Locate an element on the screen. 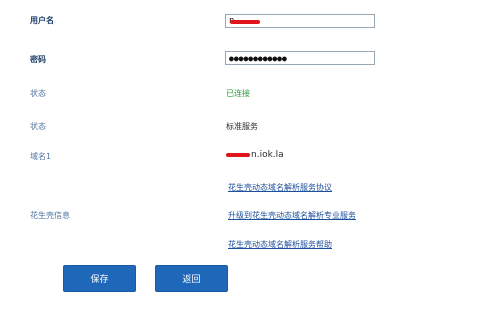 This screenshot has width=480, height=320. service-agreement-link: 花生壳动态域名解析服务协议 is located at coordinates (280, 187).